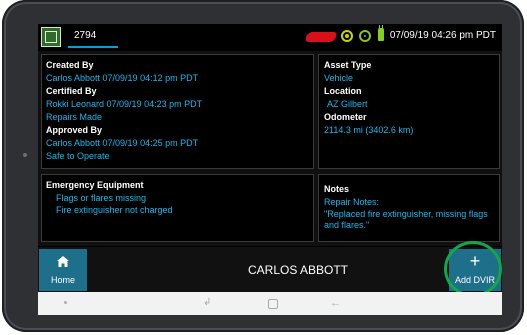 This screenshot has width=527, height=335. I want to click on gps-icon, so click(347, 36).